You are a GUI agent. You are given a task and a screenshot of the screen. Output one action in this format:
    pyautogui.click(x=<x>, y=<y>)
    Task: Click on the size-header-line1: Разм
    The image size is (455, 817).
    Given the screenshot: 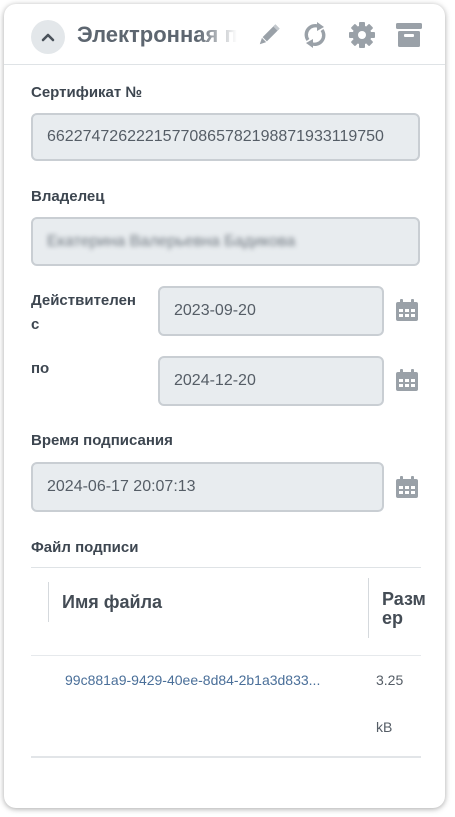 What is the action you would take?
    pyautogui.click(x=404, y=599)
    